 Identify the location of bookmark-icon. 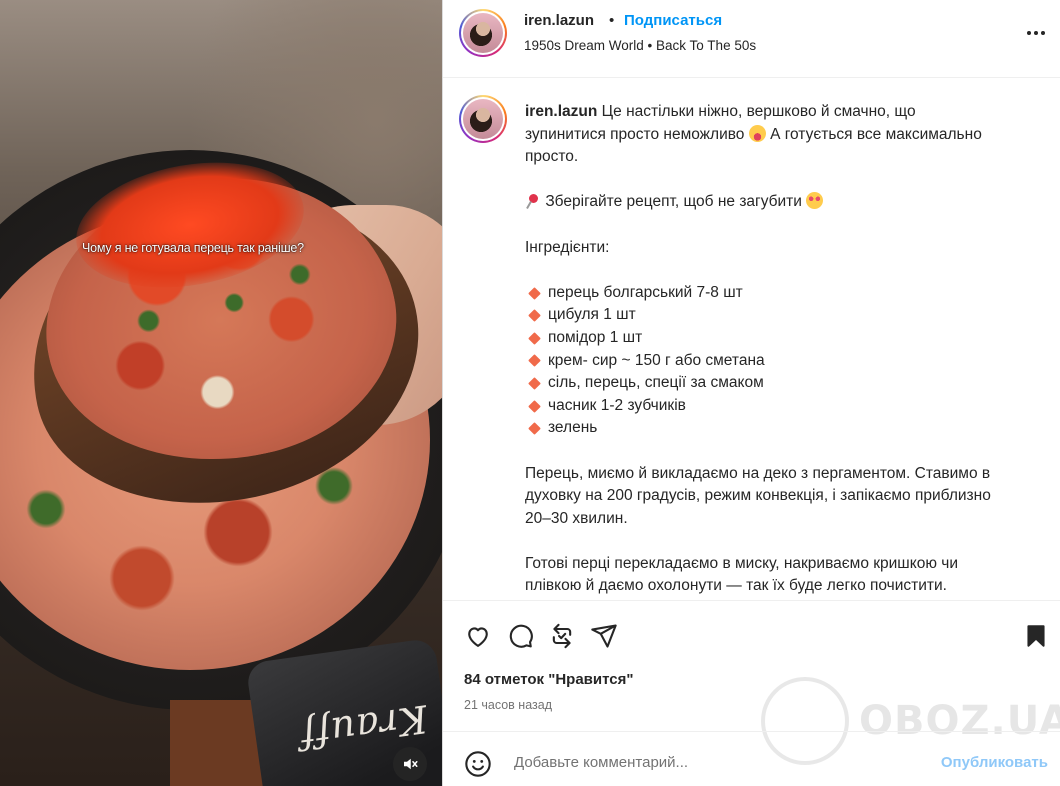
(1036, 636).